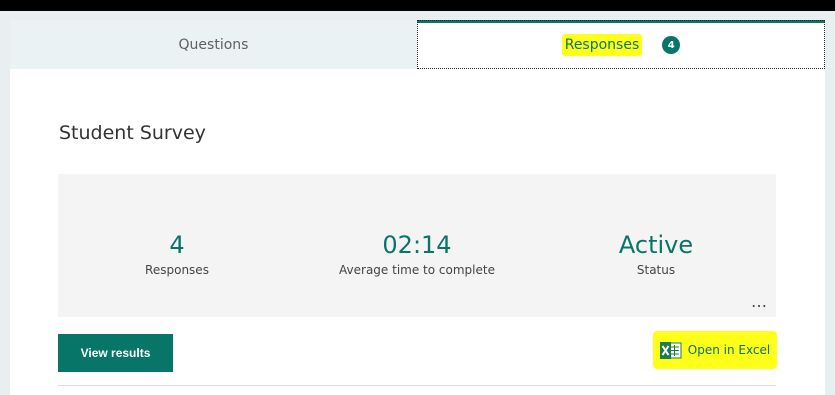  I want to click on tab-questions-label: Questions, so click(213, 44).